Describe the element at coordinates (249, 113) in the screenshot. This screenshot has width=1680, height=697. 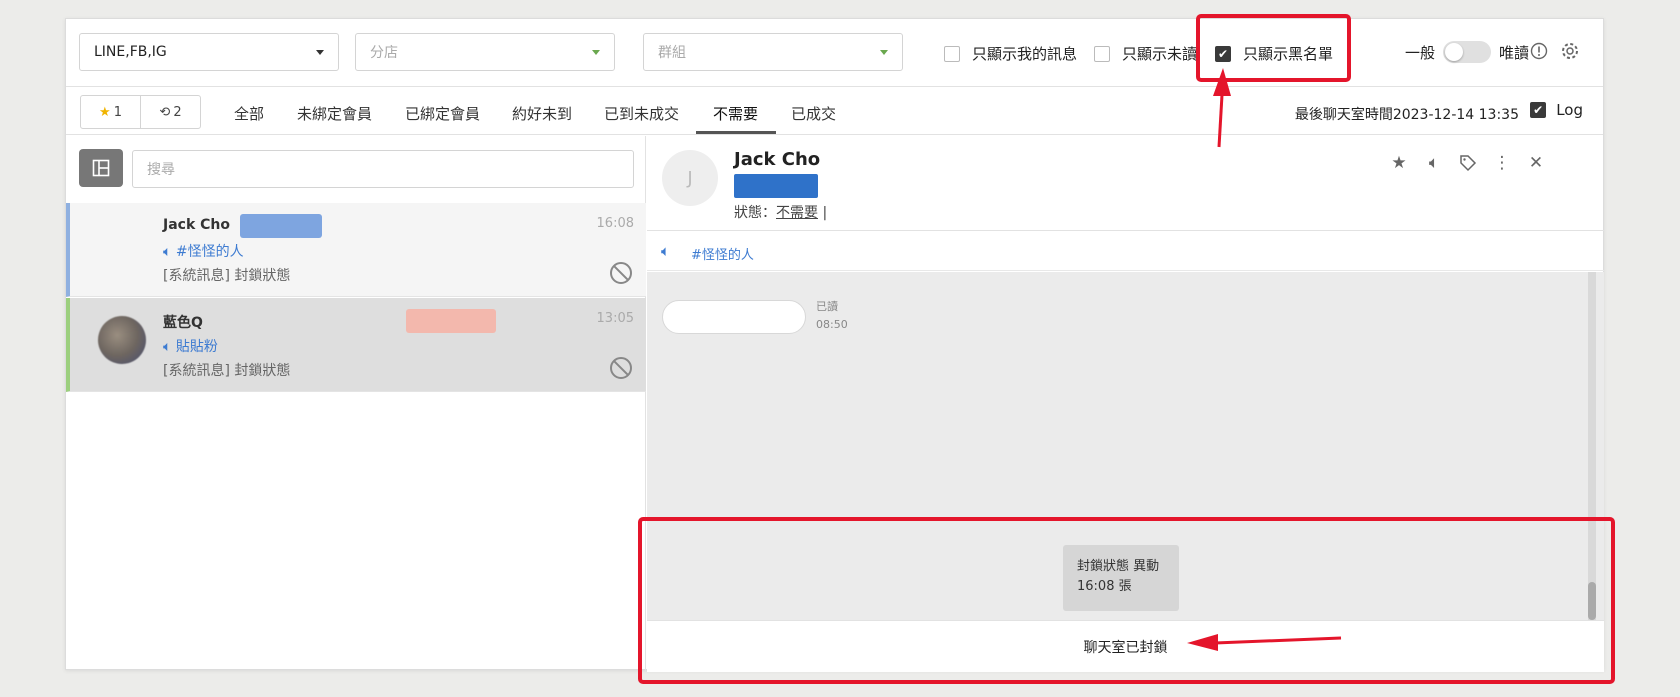
I see `tab-all: 全部` at that location.